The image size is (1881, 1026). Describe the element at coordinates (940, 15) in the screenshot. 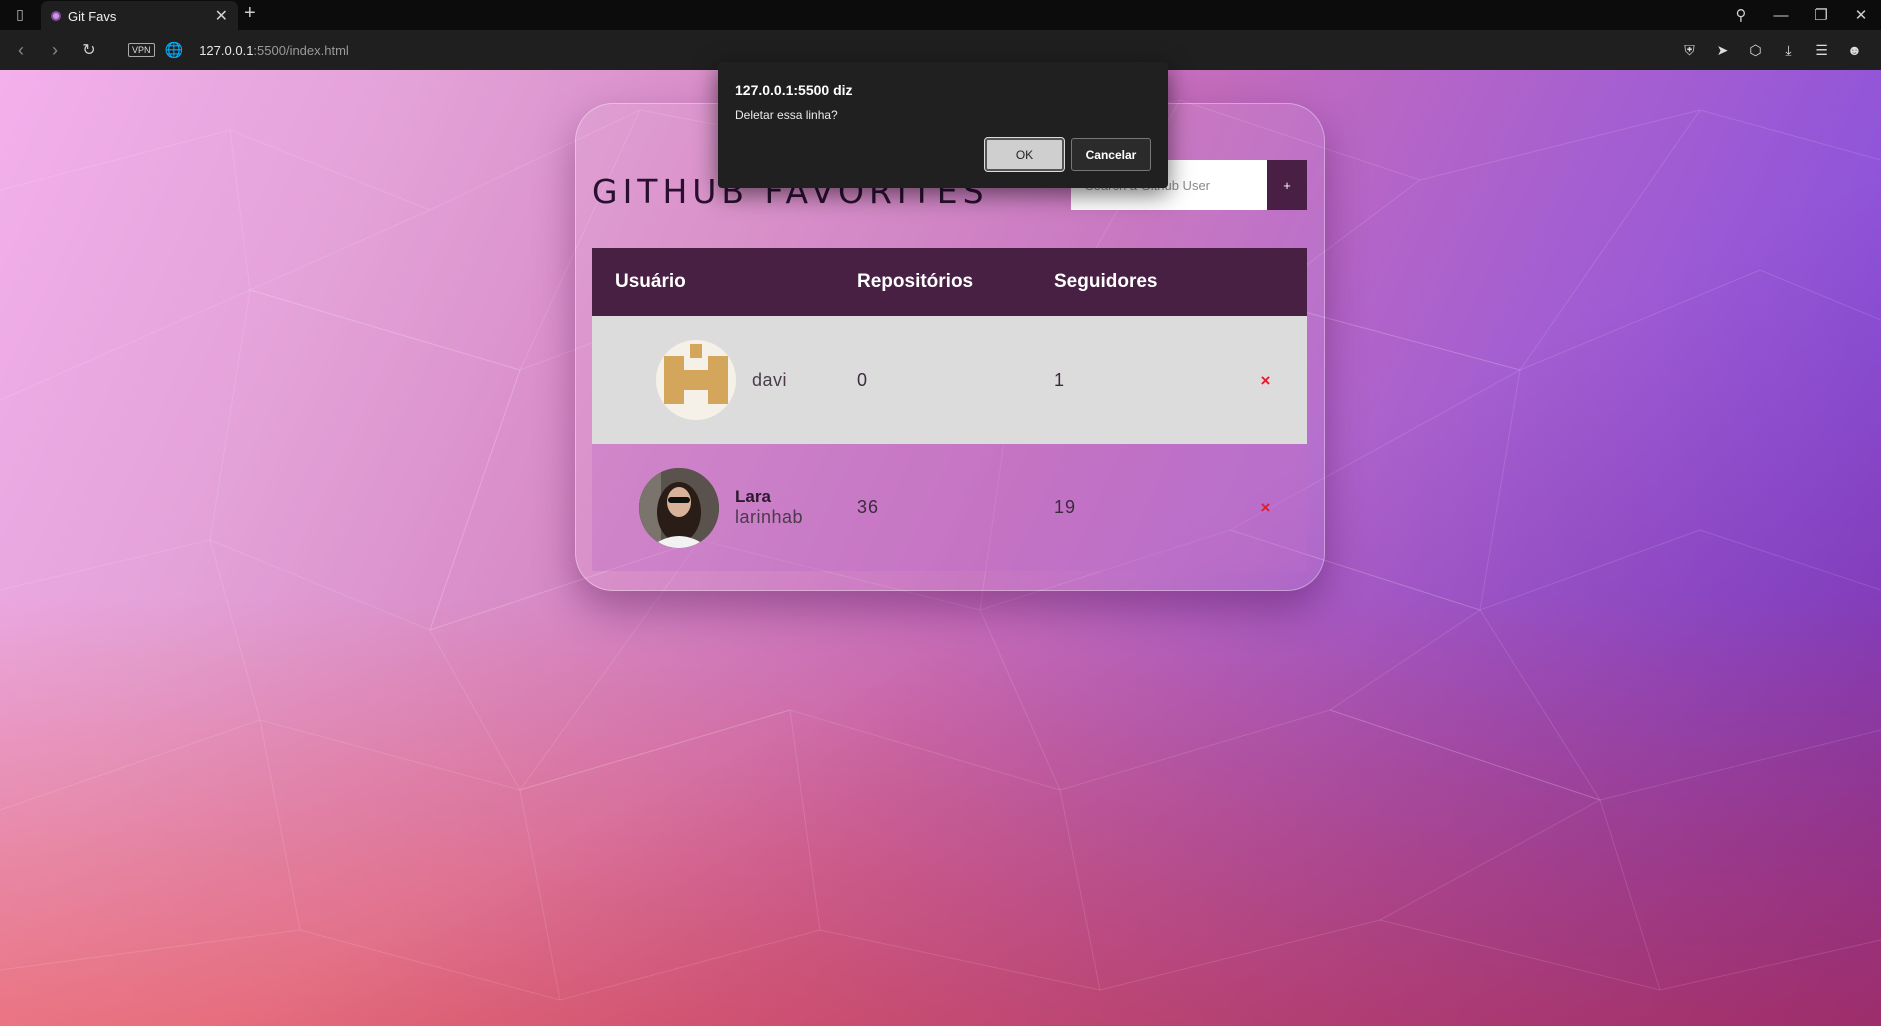

I see `browser-tab-bar: ▯ Git Favs ✕ + ⚲ — ❐ ✕` at that location.